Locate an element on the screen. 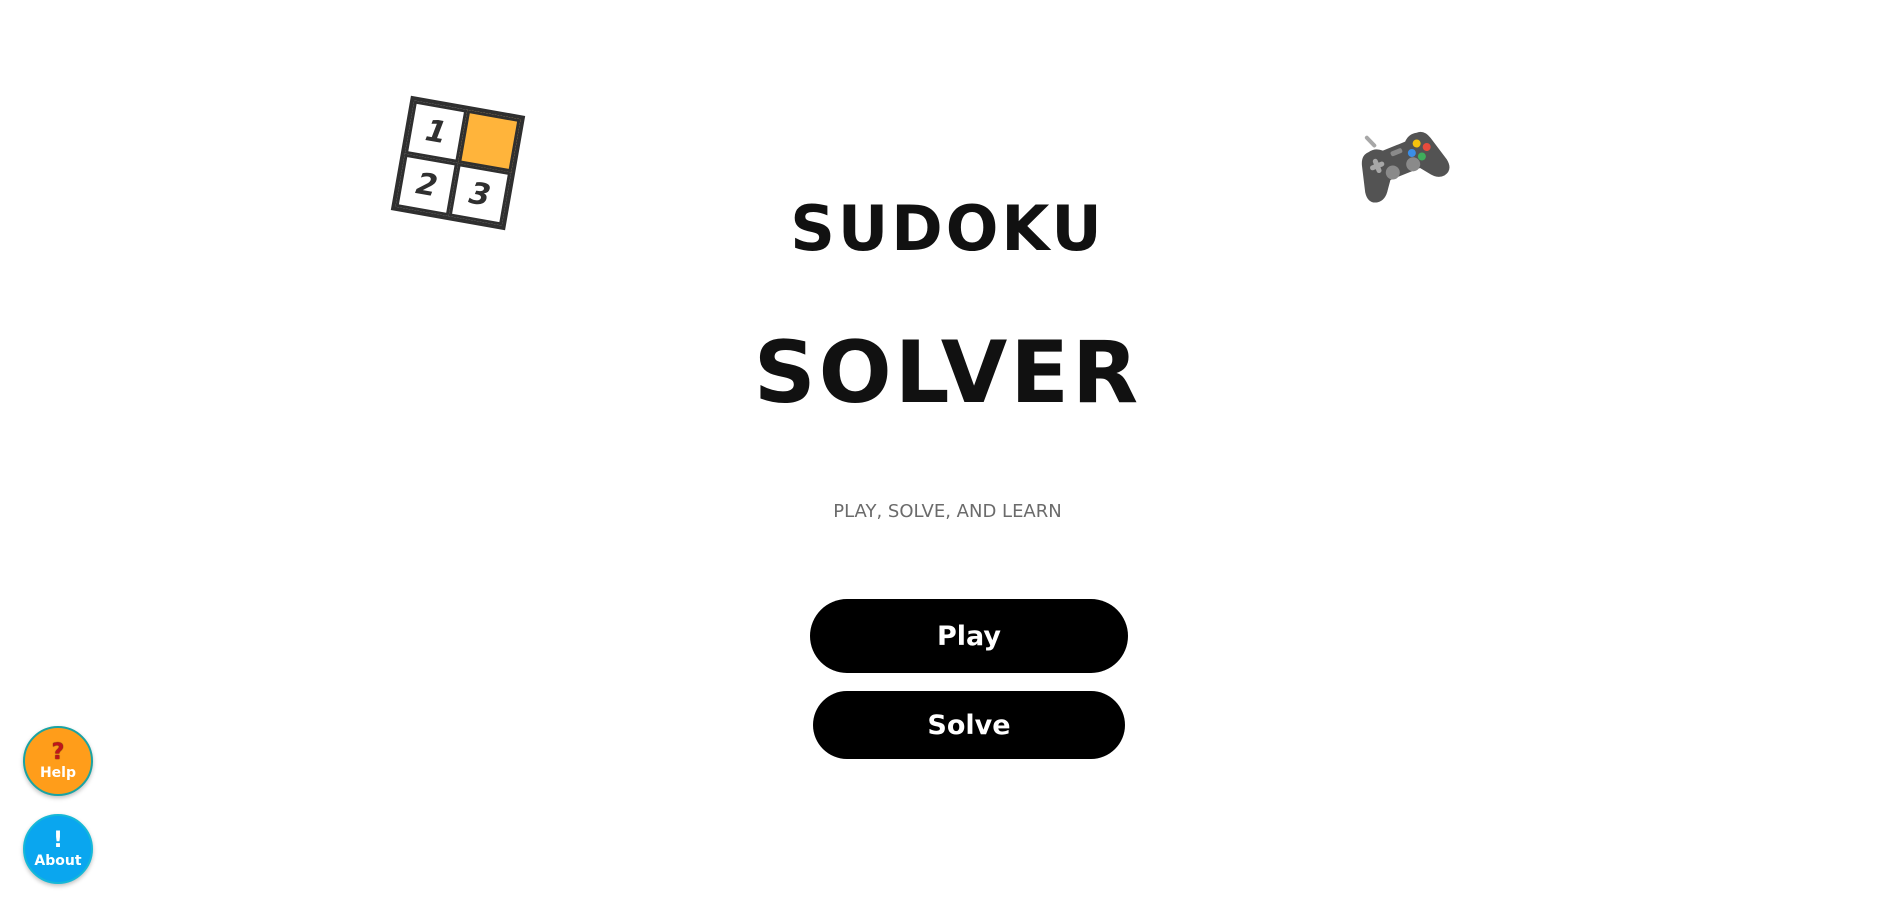 The image size is (1895, 902). question-mark-icon: ? is located at coordinates (58, 752).